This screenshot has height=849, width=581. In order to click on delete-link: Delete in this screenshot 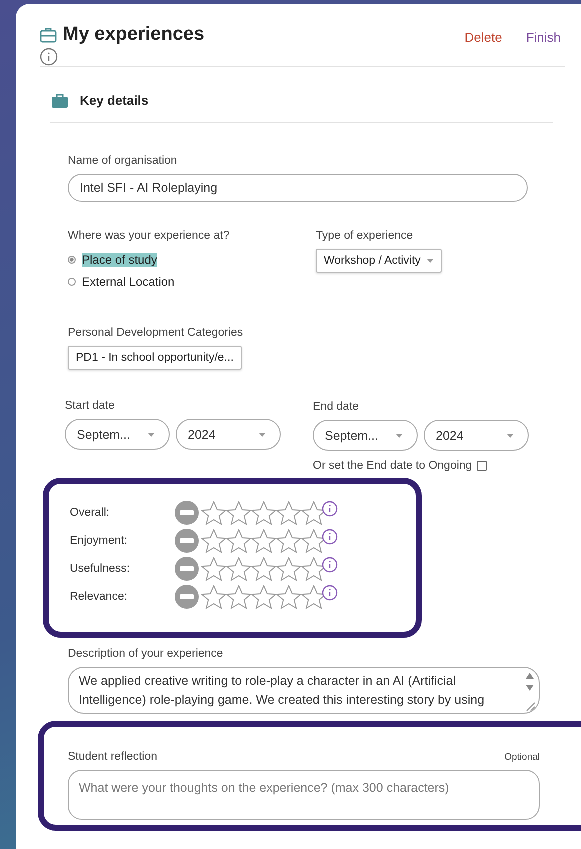, I will do `click(483, 37)`.